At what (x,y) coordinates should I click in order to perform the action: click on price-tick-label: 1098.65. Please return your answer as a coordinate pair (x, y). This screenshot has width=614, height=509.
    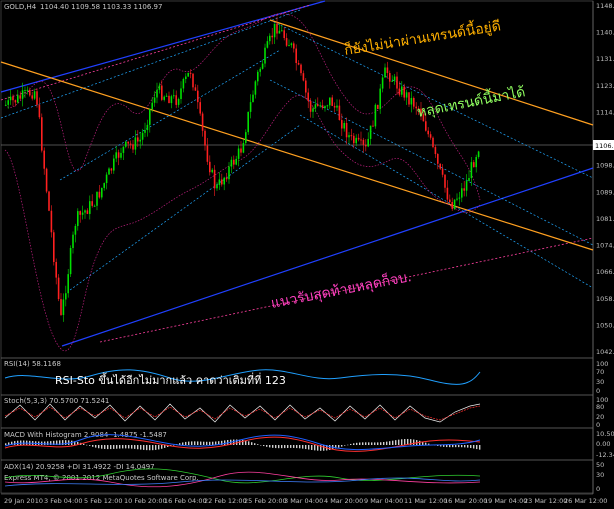
    Looking at the image, I should click on (605, 166).